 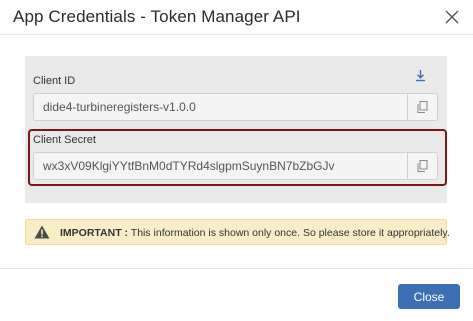 I want to click on copy-client-id-button, so click(x=422, y=107).